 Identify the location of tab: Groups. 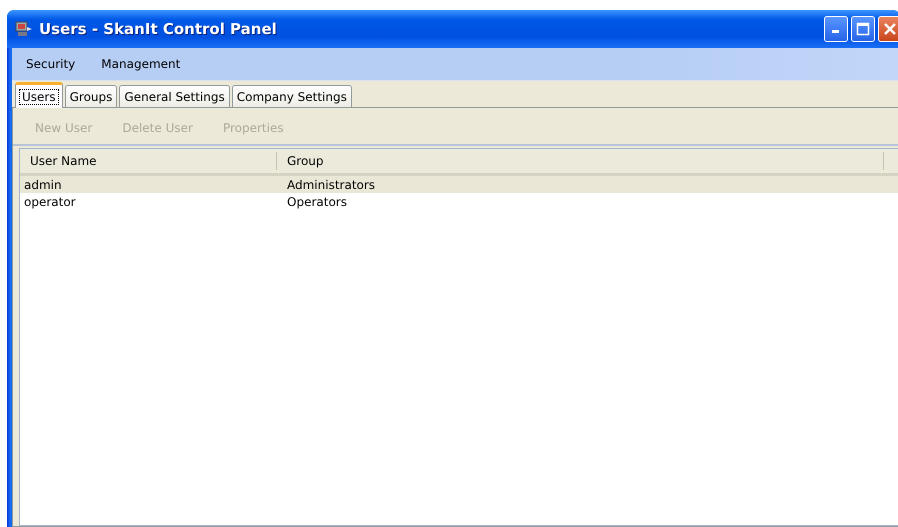
(91, 96).